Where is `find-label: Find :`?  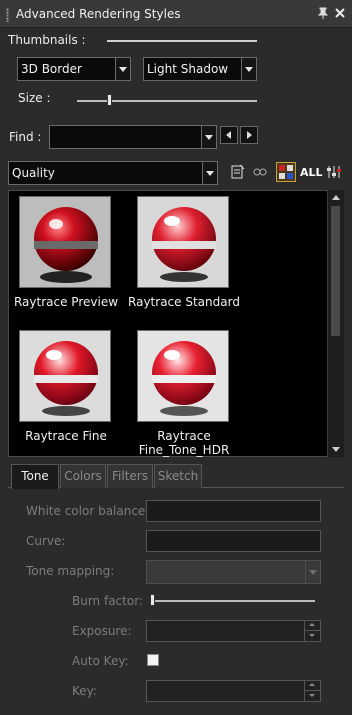 find-label: Find : is located at coordinates (25, 137).